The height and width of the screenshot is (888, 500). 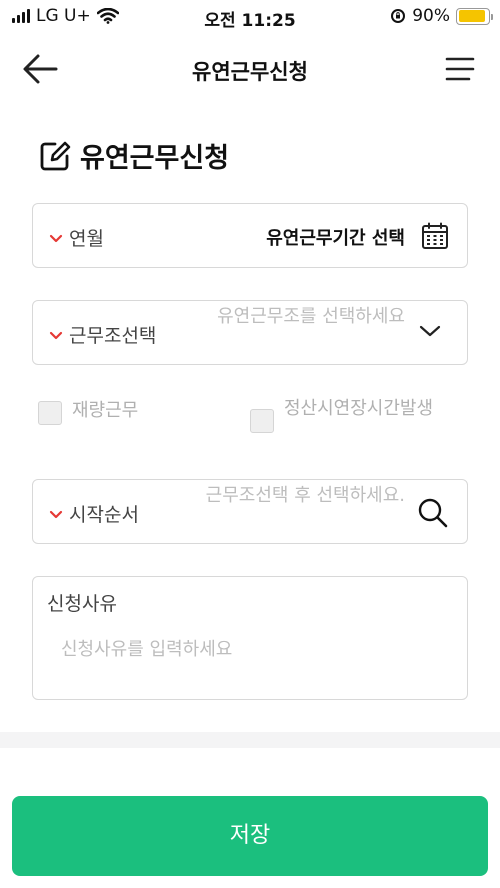 I want to click on period-field: 연월 유연근무기간 선택, so click(x=250, y=235).